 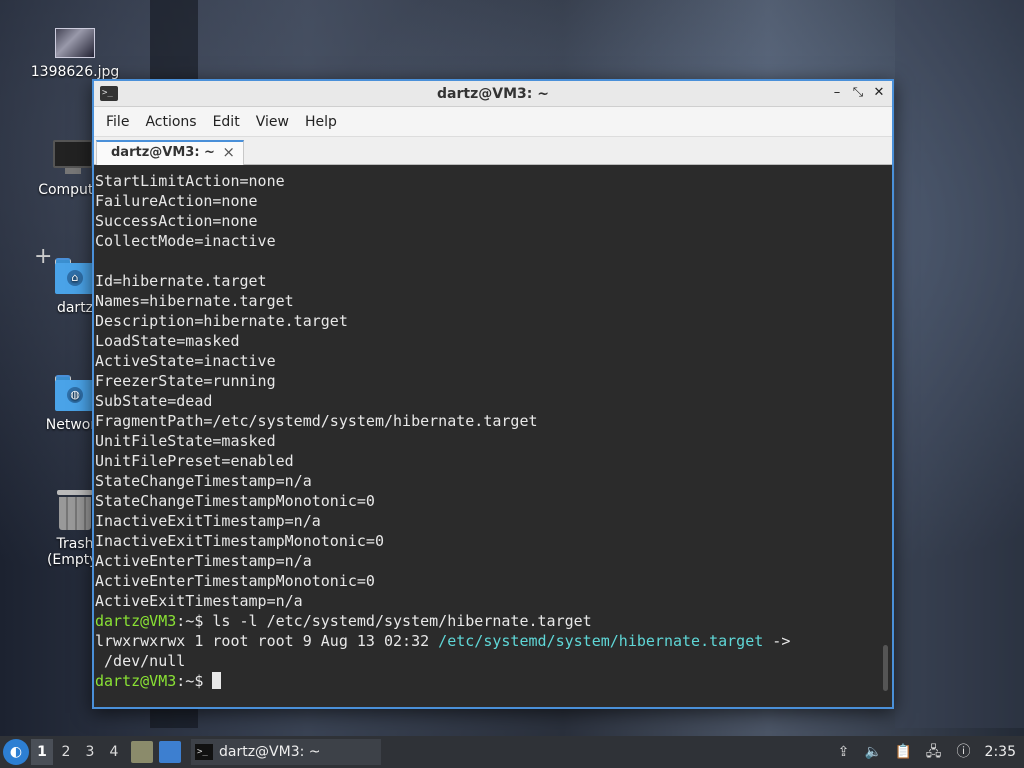 What do you see at coordinates (904, 752) in the screenshot?
I see `clipboard-icon: 📋` at bounding box center [904, 752].